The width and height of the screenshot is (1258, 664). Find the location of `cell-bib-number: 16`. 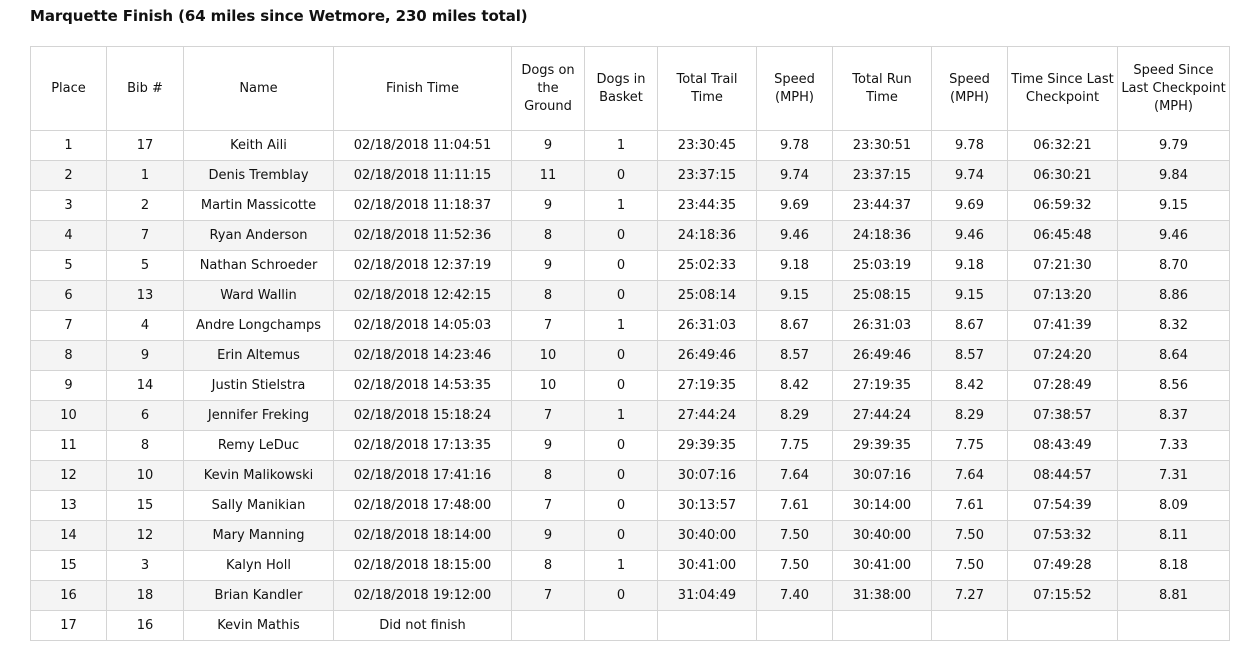

cell-bib-number: 16 is located at coordinates (145, 625).